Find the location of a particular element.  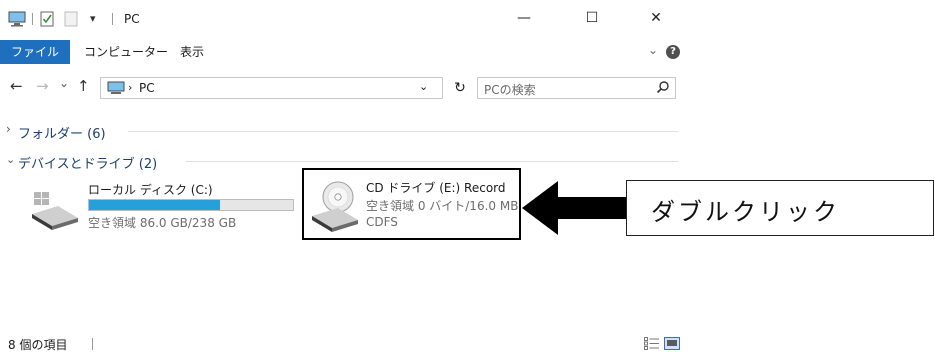

ribbon-tabs: ファイル コンピューター 表示 ⌄ ? is located at coordinates (345, 52).